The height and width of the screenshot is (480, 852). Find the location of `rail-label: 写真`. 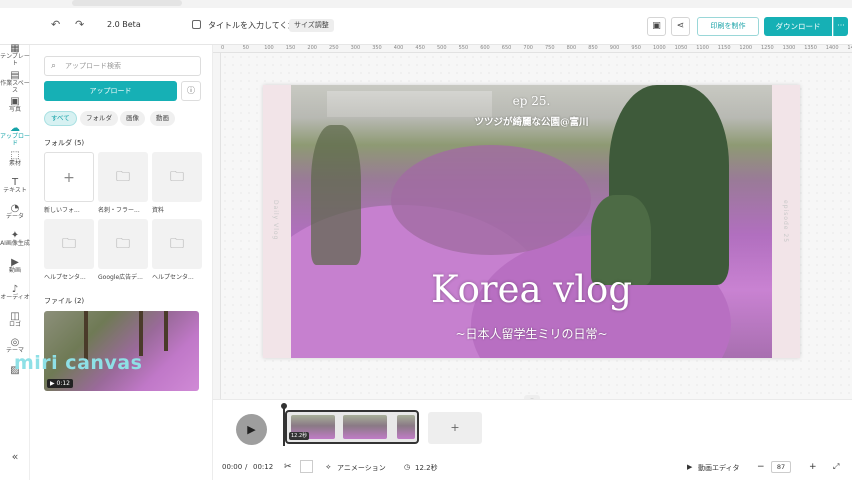

rail-label: 写真 is located at coordinates (14, 109).